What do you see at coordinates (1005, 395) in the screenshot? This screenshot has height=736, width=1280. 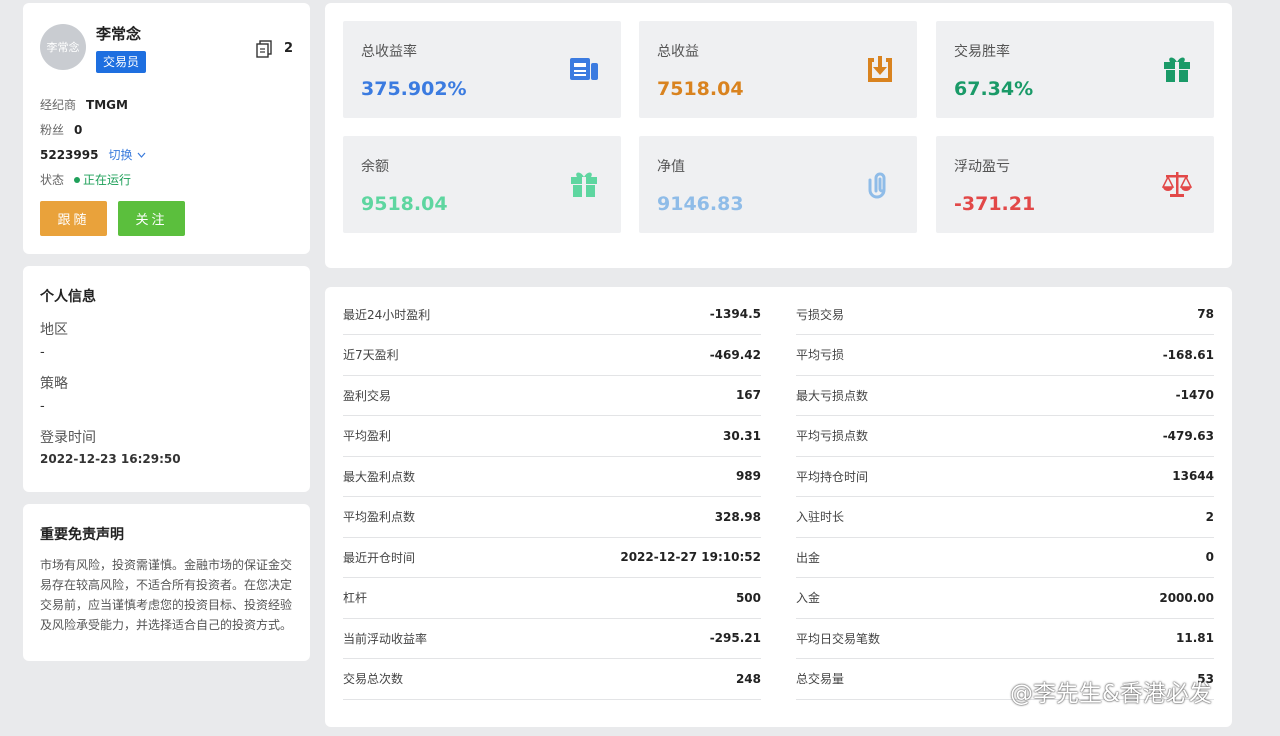 I see `table-row: 最大亏损点数 -1470` at bounding box center [1005, 395].